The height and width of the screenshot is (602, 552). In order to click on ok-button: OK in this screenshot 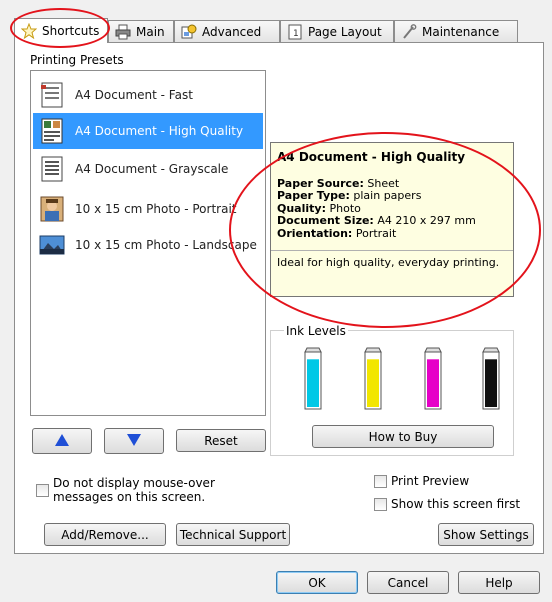, I will do `click(317, 582)`.